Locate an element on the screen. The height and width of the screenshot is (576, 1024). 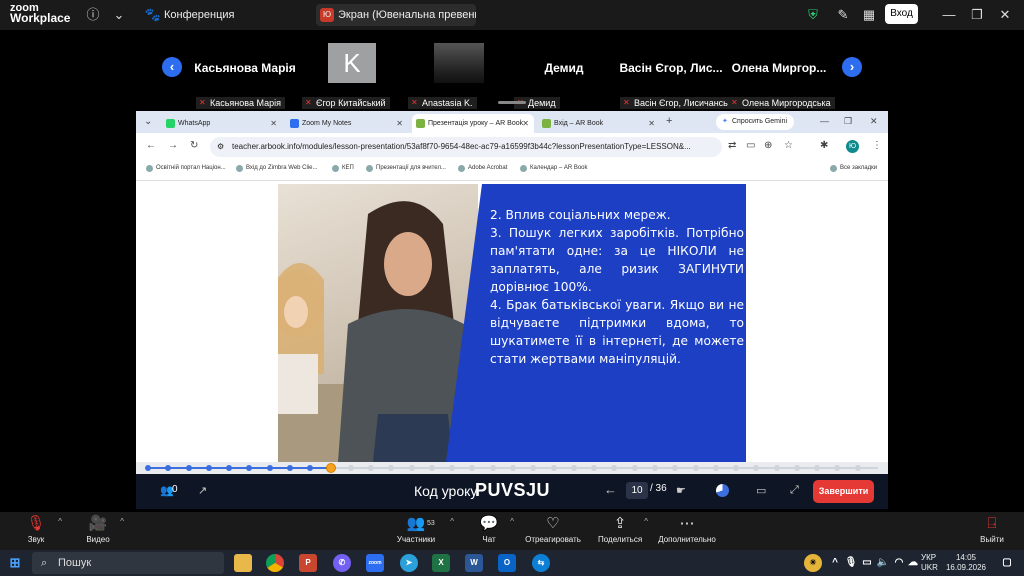
pointer-hand-icon: ☛ is located at coordinates (681, 490).